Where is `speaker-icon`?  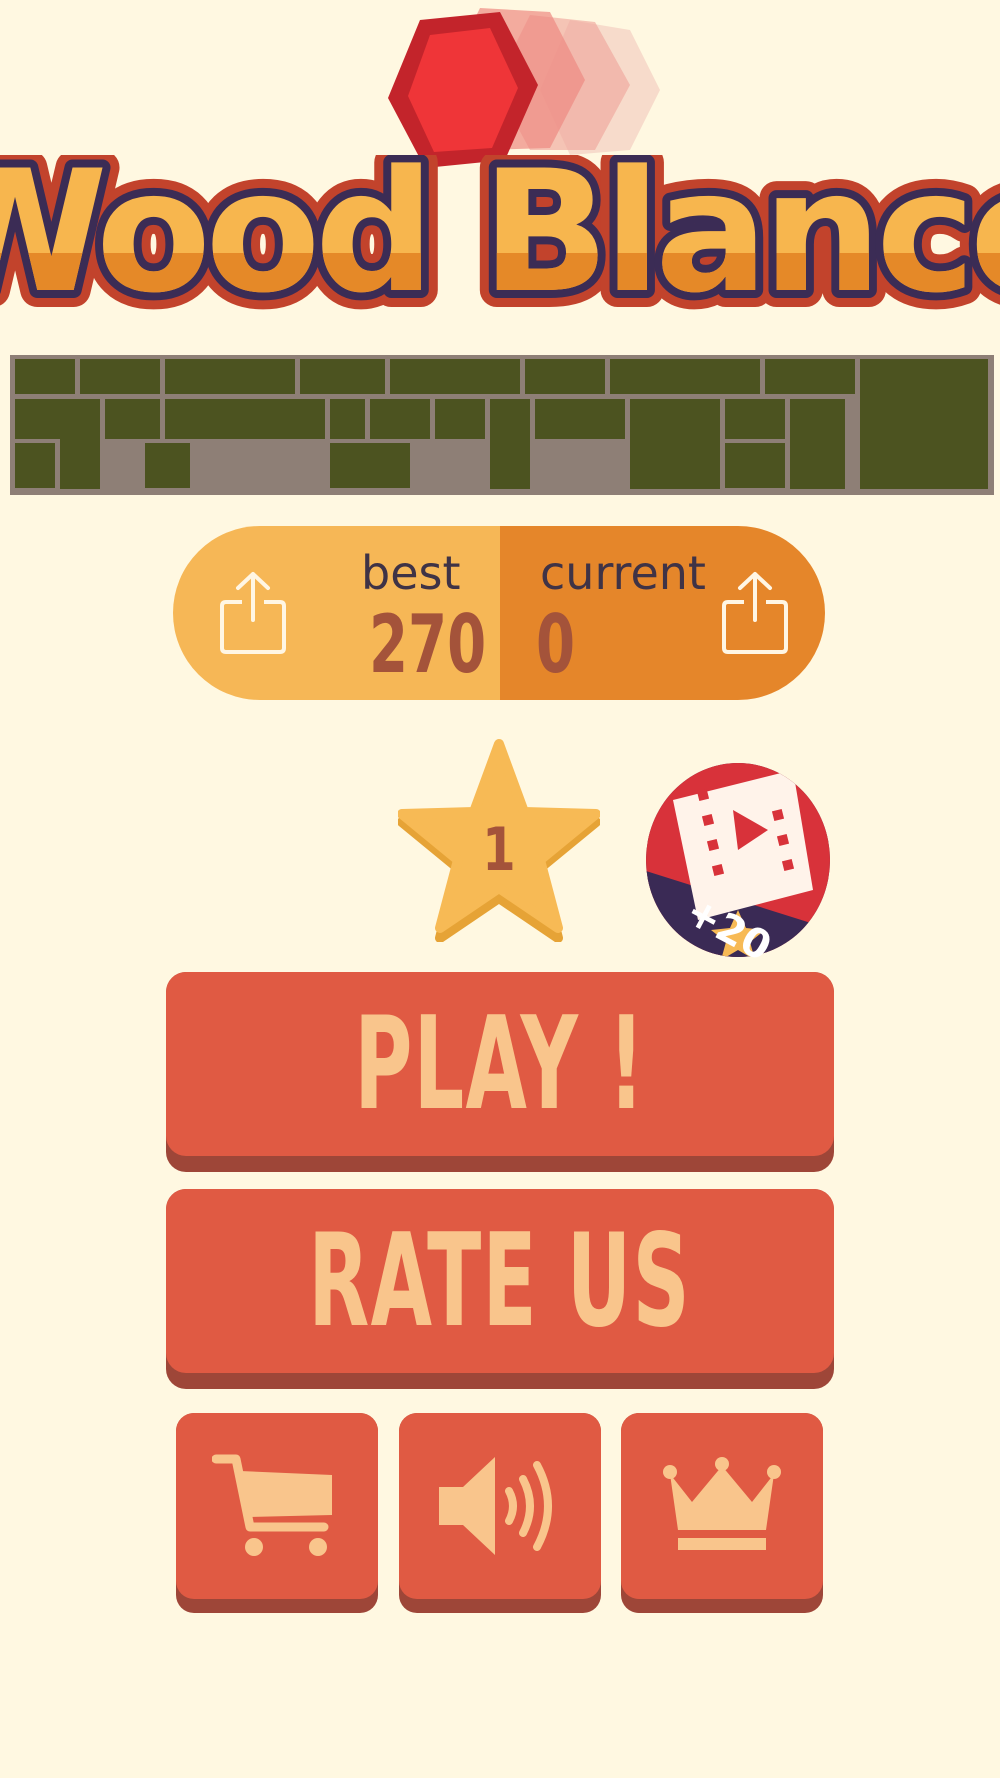 speaker-icon is located at coordinates (495, 1506).